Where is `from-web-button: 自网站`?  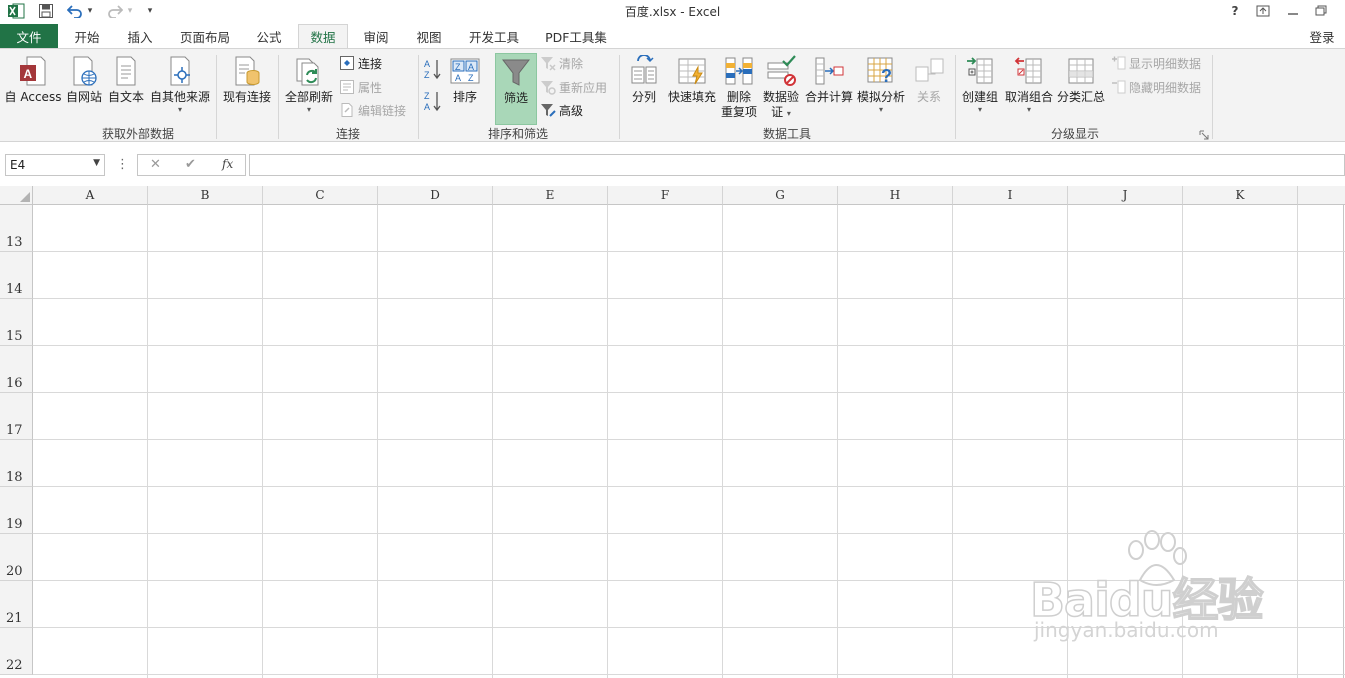 from-web-button: 自网站 is located at coordinates (84, 89).